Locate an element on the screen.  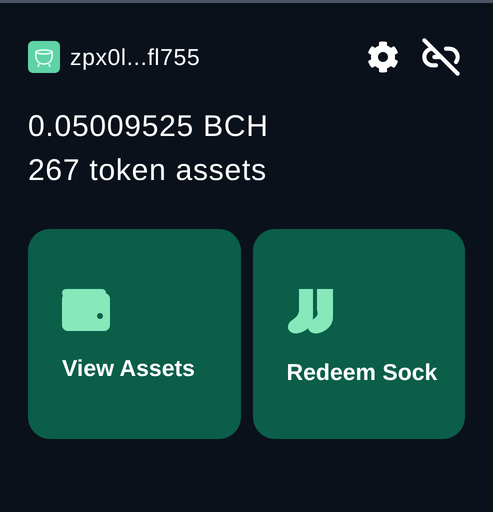
token-count: 267 token assets is located at coordinates (148, 171).